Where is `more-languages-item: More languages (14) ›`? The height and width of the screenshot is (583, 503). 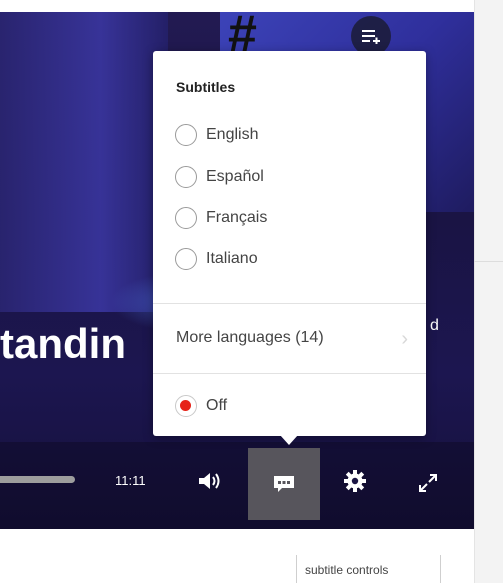 more-languages-item: More languages (14) › is located at coordinates (289, 338).